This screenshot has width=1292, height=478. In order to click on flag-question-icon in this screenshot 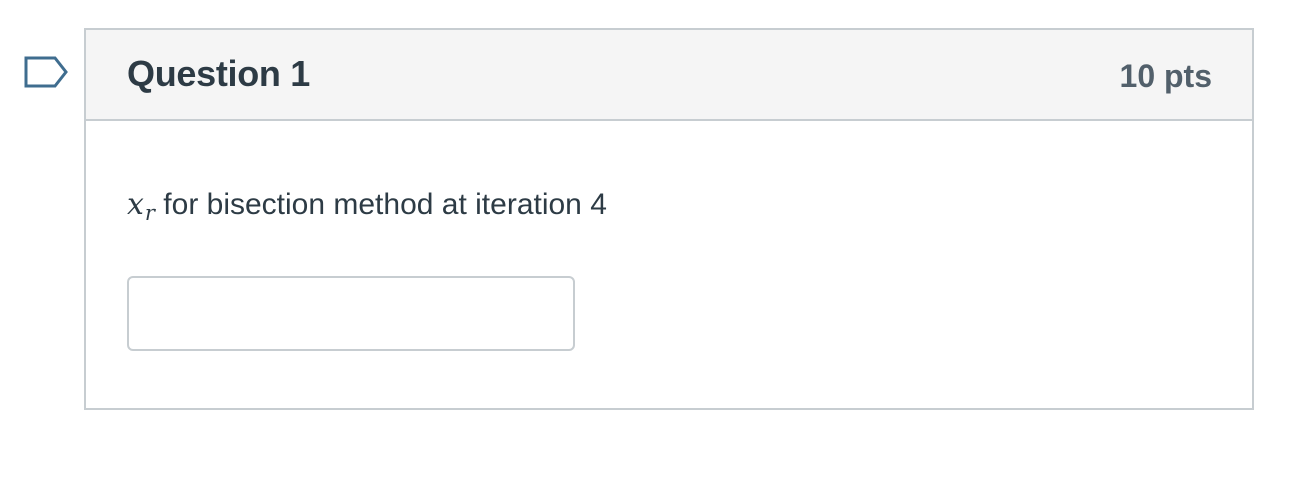, I will do `click(46, 73)`.